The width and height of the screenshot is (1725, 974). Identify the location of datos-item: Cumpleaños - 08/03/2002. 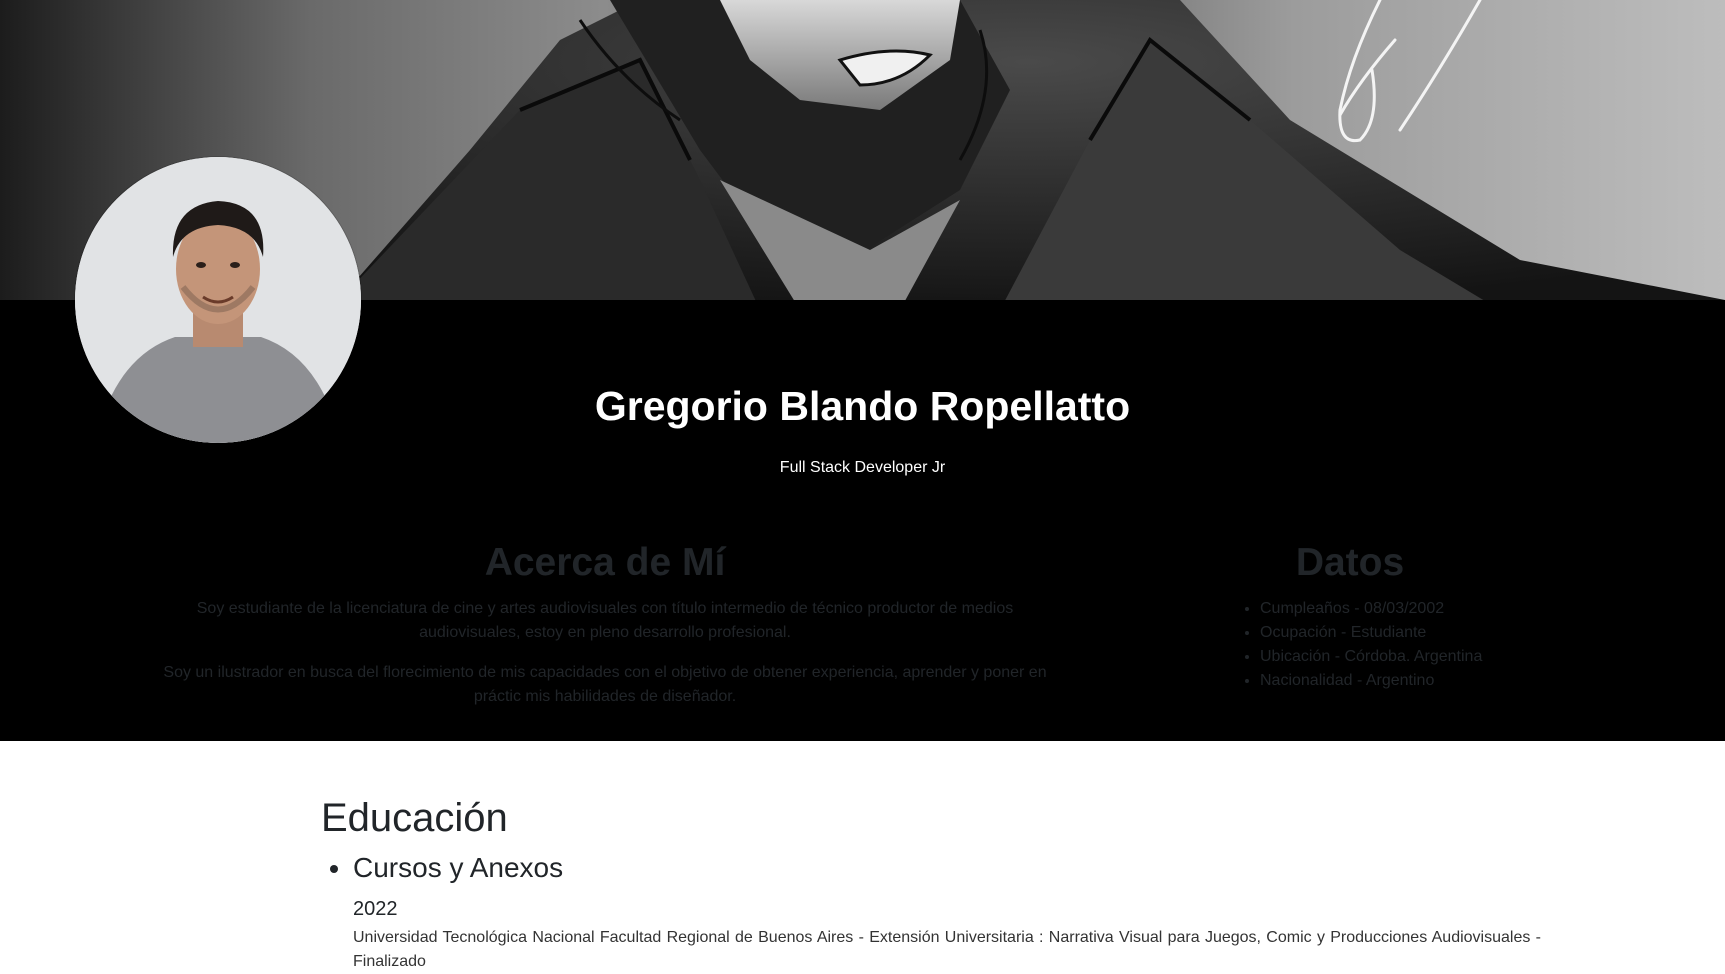
(1375, 609).